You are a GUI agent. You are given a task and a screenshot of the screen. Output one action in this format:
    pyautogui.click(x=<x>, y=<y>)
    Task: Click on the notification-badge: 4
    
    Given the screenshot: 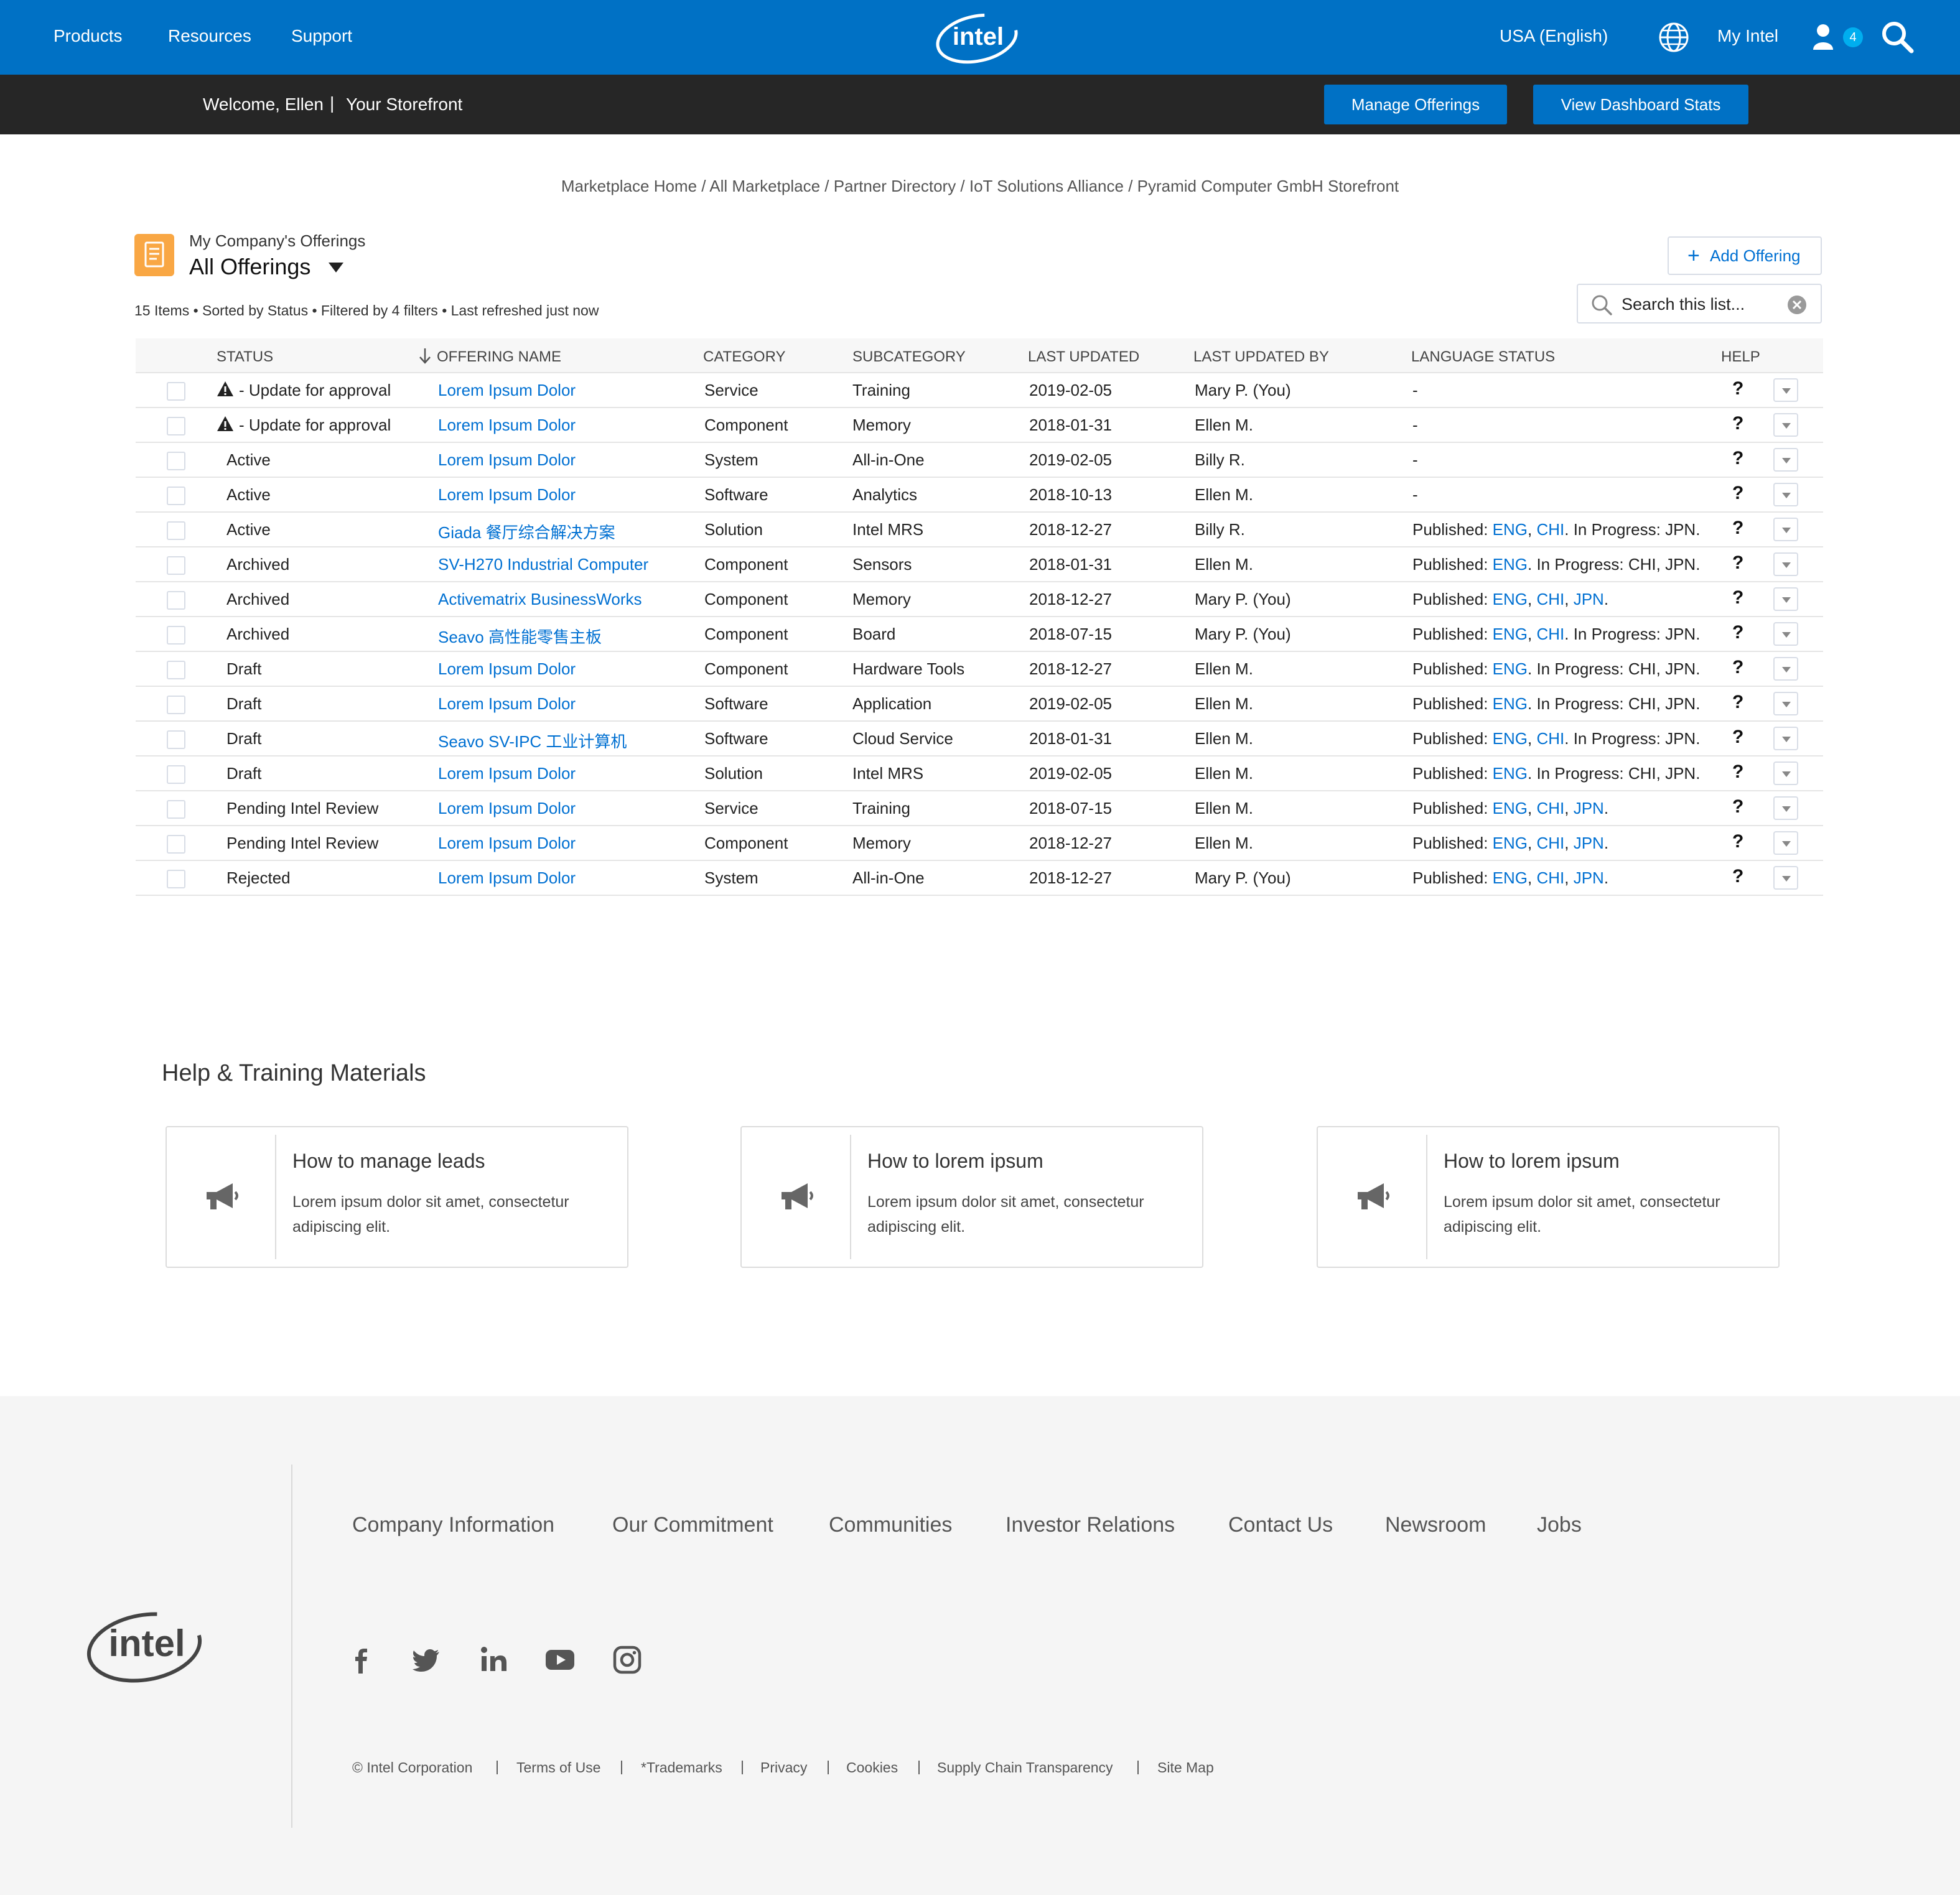 What is the action you would take?
    pyautogui.click(x=1853, y=37)
    